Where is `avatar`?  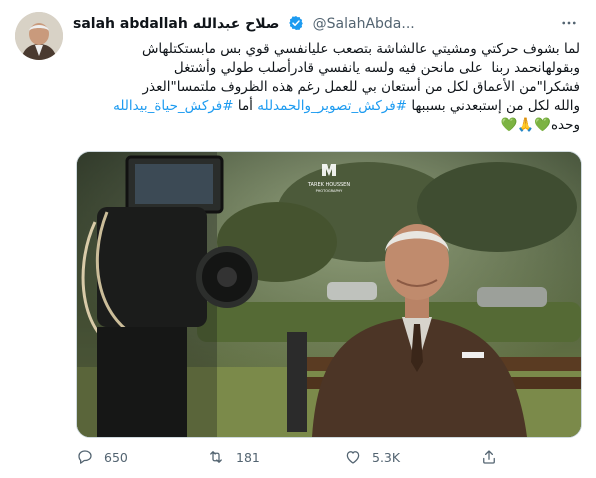 avatar is located at coordinates (39, 36).